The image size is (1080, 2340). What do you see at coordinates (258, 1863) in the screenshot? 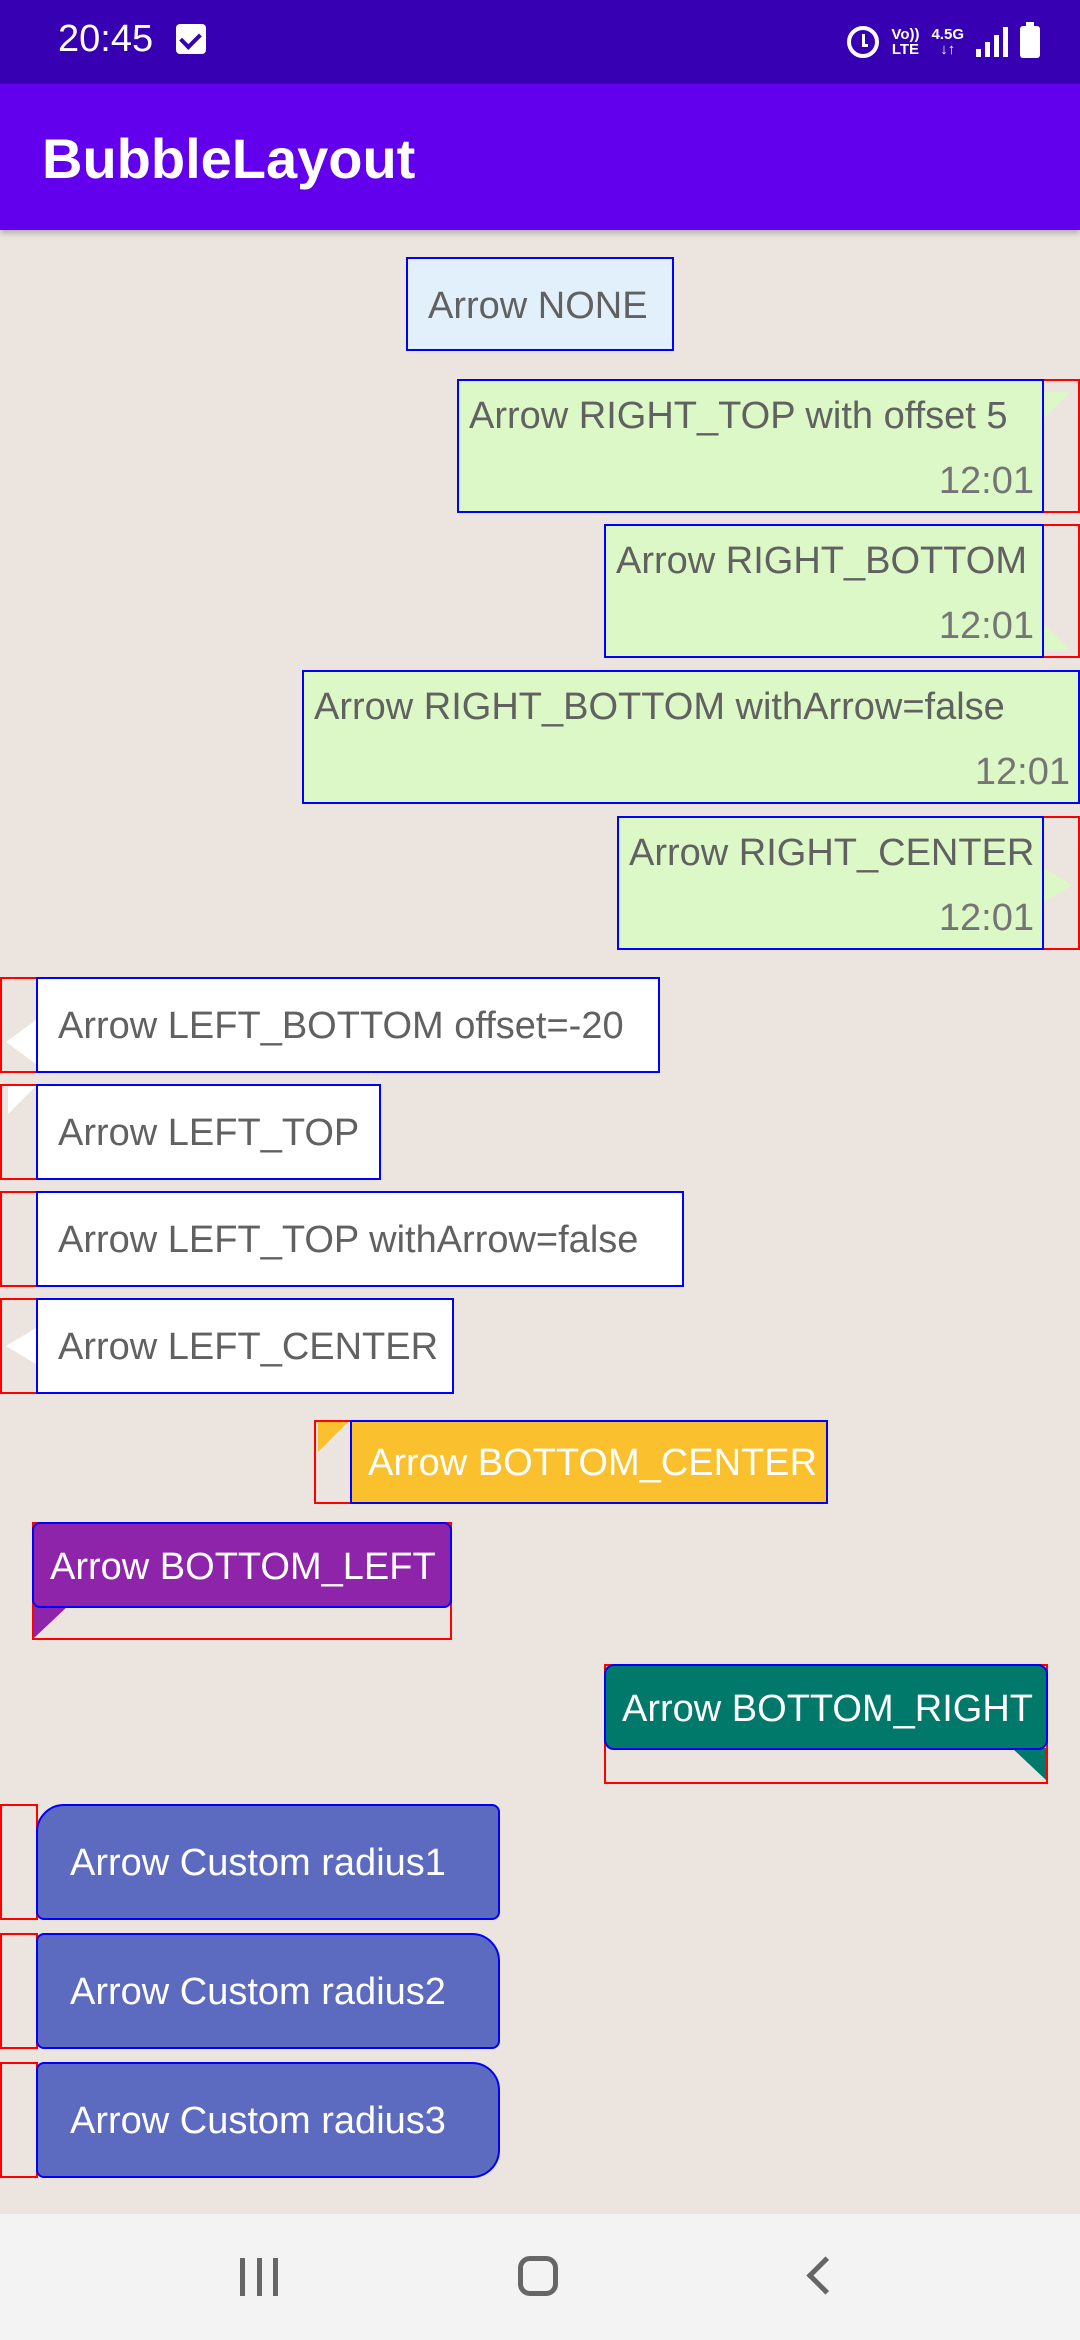
I see `bubble-text: Arrow Custom radius1` at bounding box center [258, 1863].